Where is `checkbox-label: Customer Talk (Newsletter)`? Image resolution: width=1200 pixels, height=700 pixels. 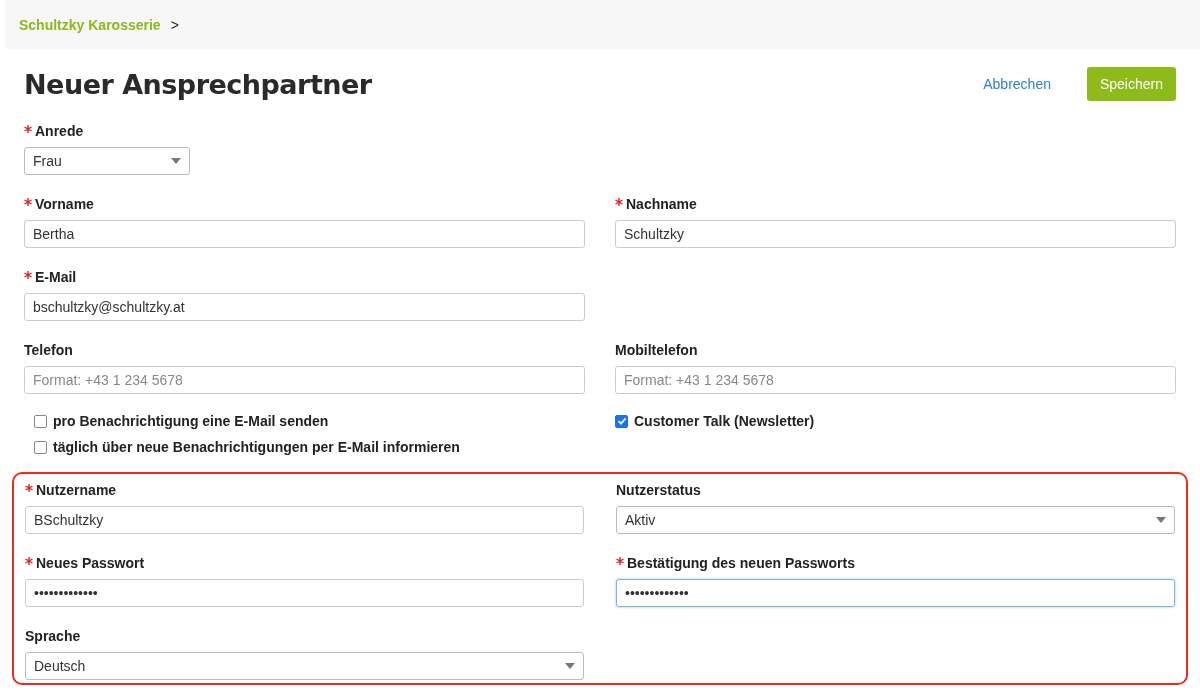
checkbox-label: Customer Talk (Newsletter) is located at coordinates (724, 421).